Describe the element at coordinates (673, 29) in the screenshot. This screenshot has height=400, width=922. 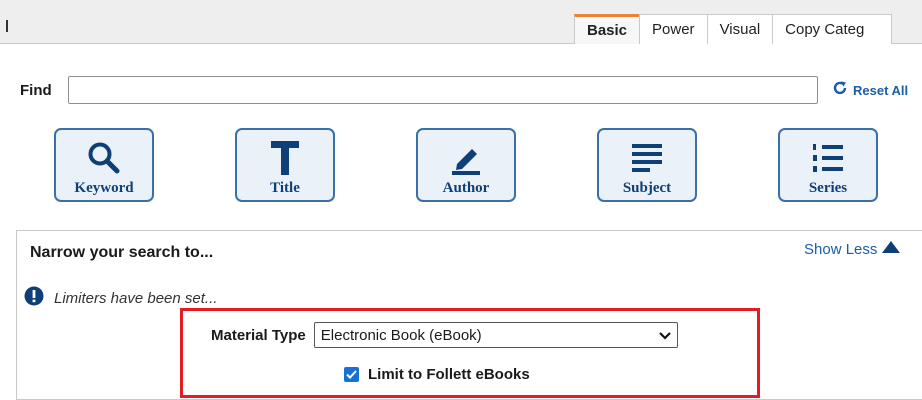
I see `tab-power: Power` at that location.